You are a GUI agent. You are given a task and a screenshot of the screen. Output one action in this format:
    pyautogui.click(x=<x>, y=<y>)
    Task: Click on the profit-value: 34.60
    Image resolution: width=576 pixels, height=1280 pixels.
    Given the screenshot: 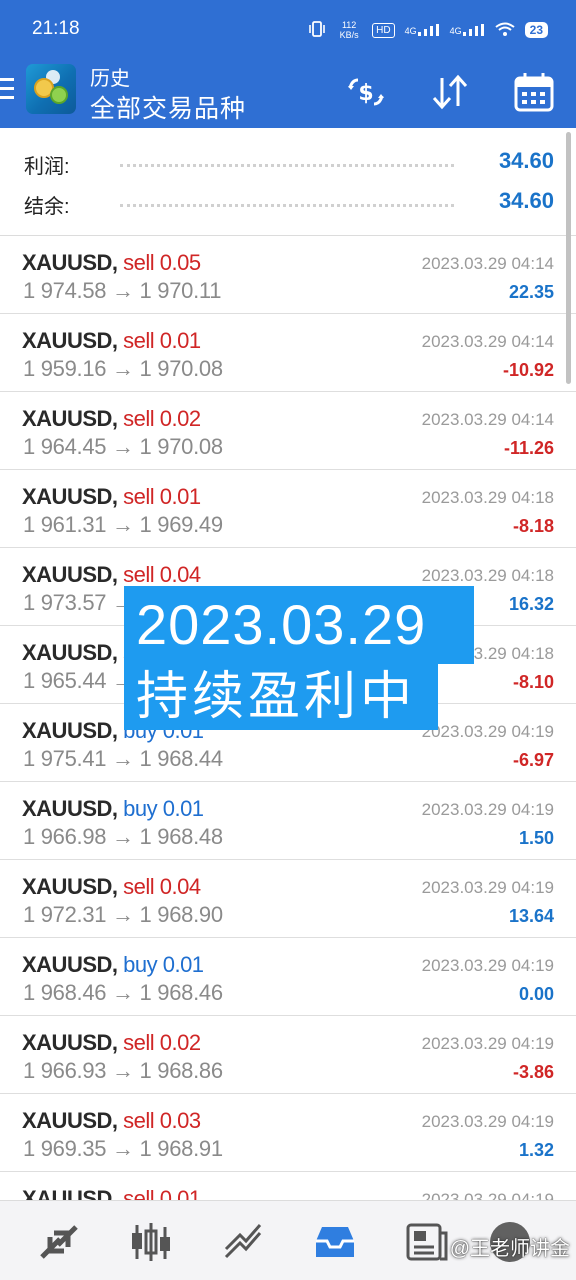 What is the action you would take?
    pyautogui.click(x=526, y=160)
    